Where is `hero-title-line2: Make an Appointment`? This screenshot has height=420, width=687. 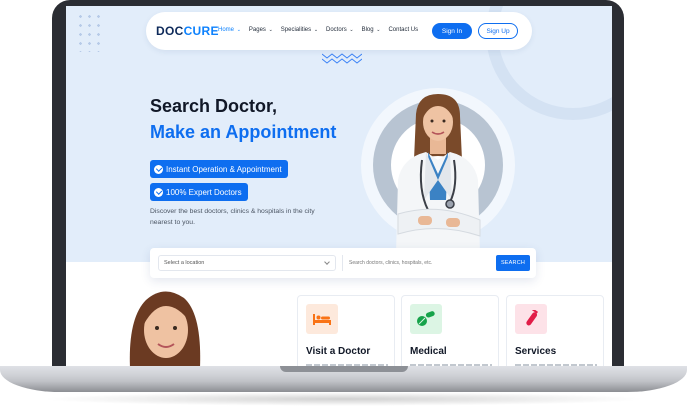 hero-title-line2: Make an Appointment is located at coordinates (243, 132).